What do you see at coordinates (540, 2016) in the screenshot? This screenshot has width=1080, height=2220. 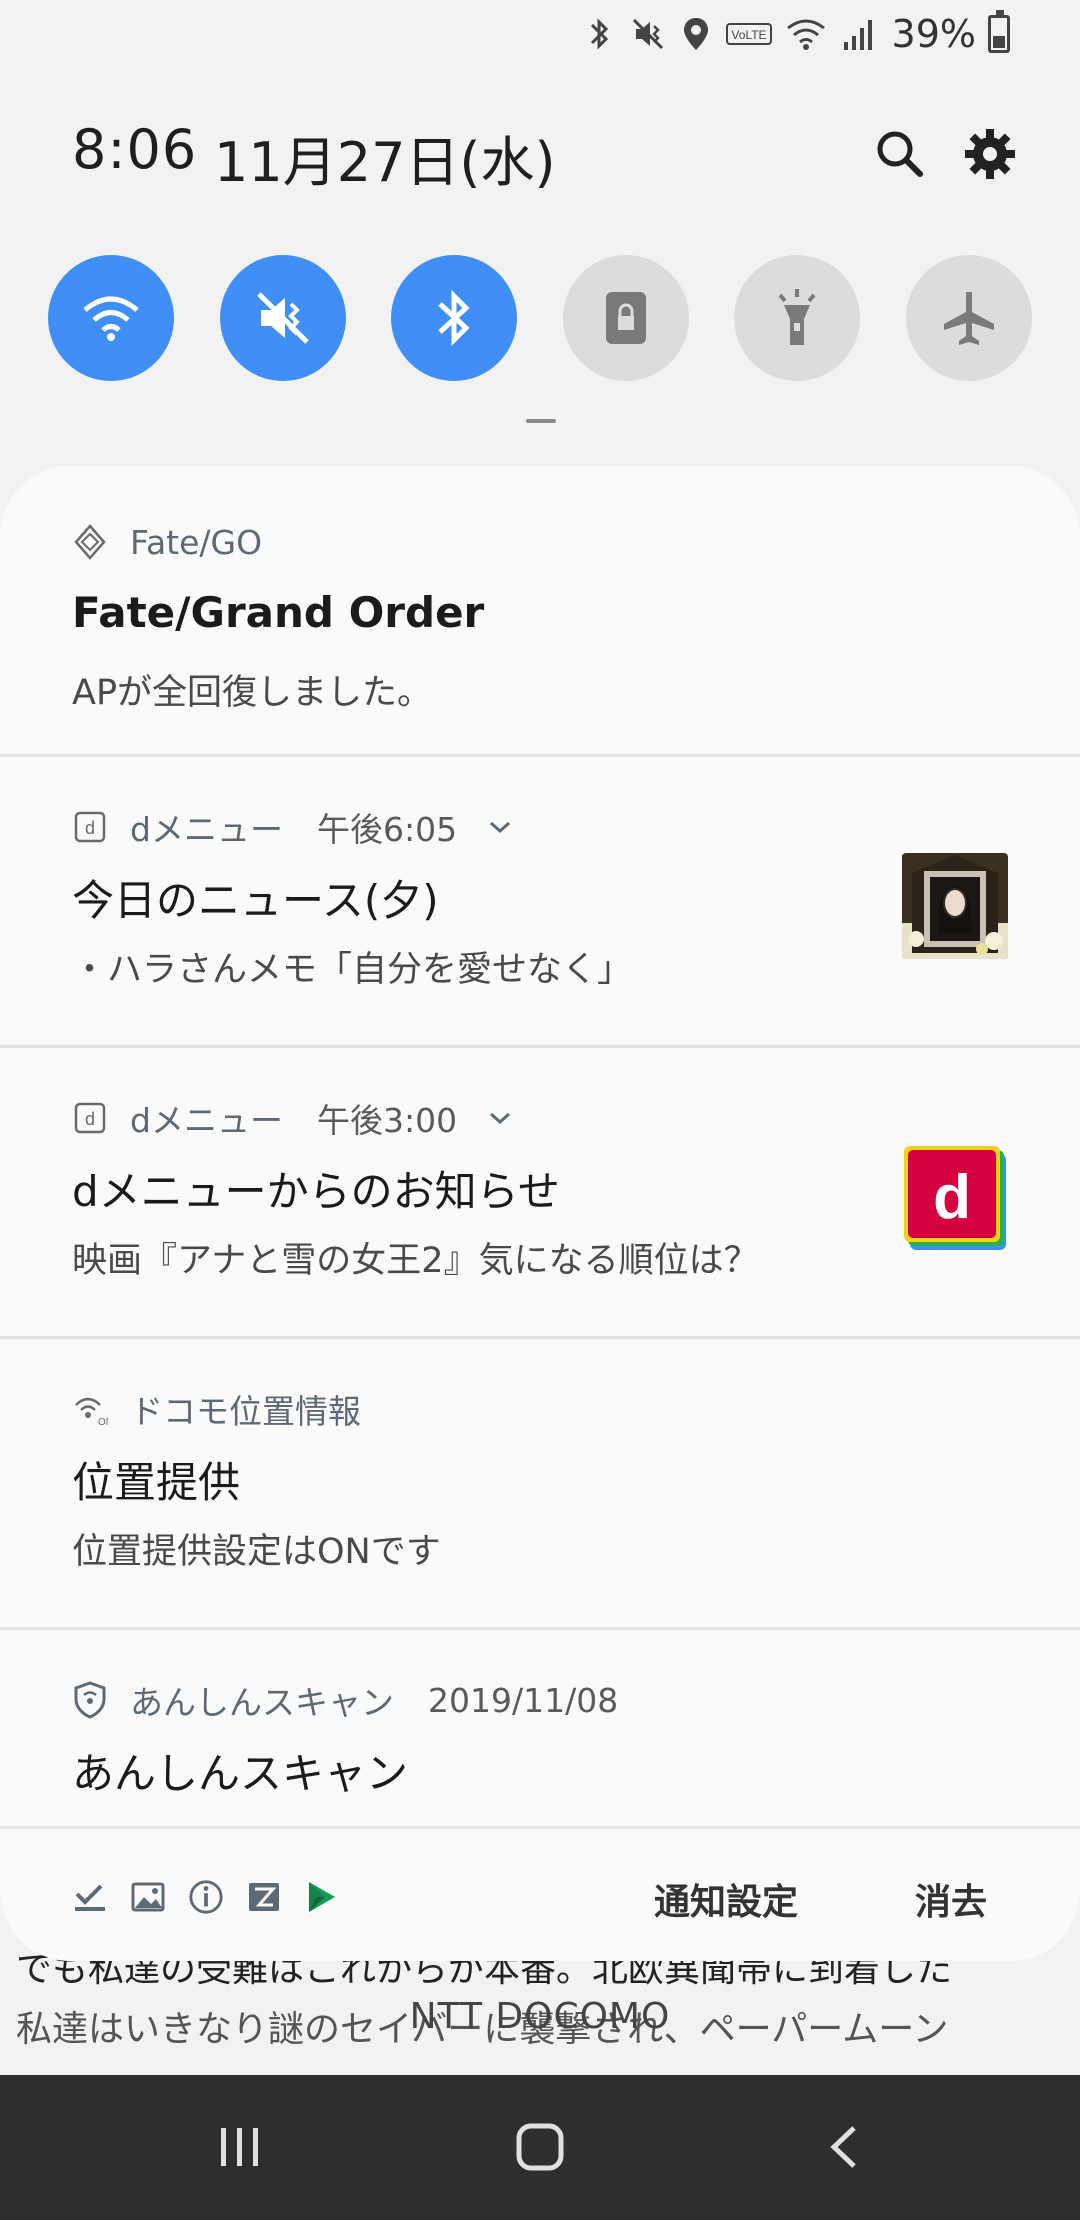 I see `carrier-label: NTT DOCOMO` at bounding box center [540, 2016].